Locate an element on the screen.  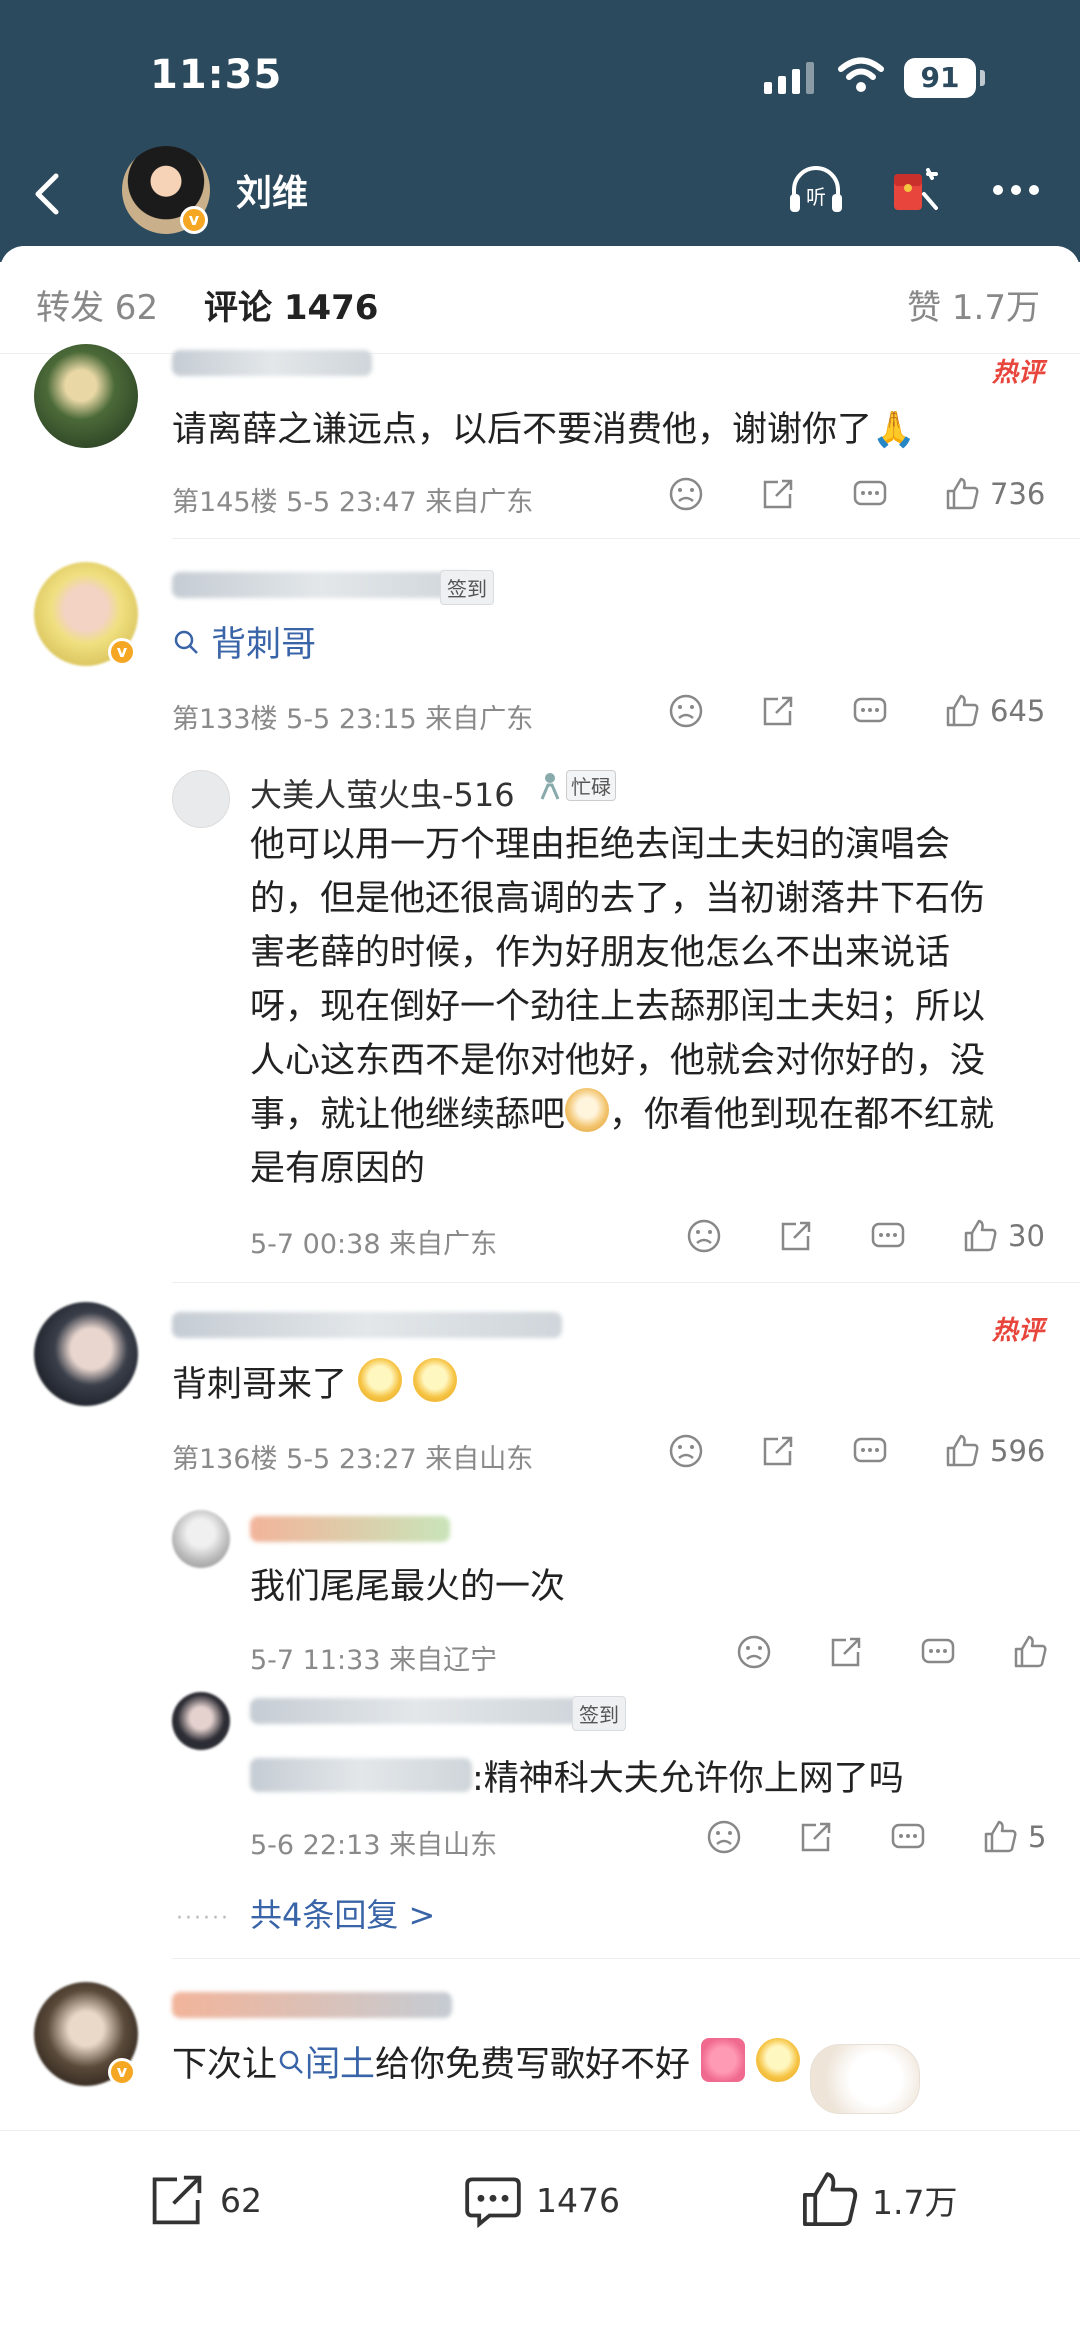
divider is located at coordinates (626, 1958).